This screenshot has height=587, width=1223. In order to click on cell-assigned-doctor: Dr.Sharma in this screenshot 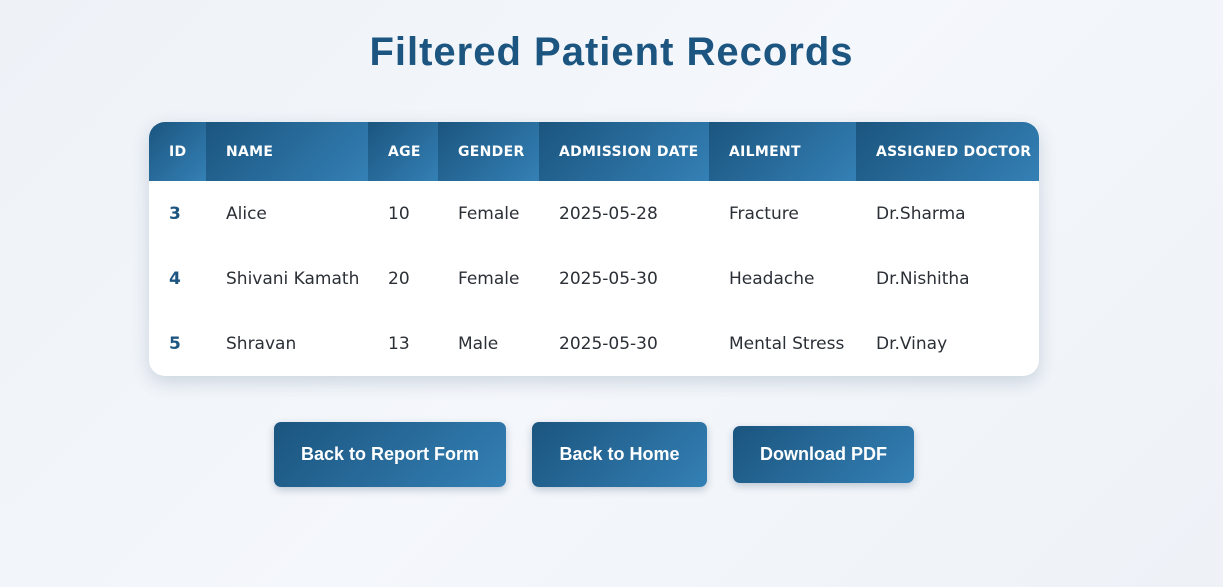, I will do `click(921, 213)`.